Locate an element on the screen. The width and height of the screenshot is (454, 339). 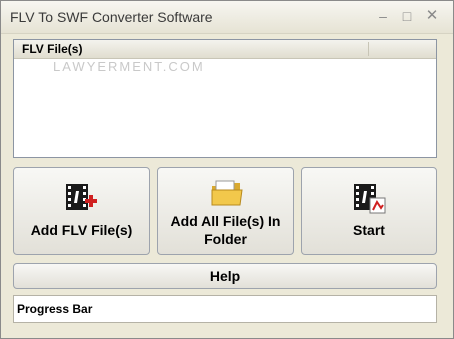
add-flv-files-label: Add FLV File(s) is located at coordinates (81, 230).